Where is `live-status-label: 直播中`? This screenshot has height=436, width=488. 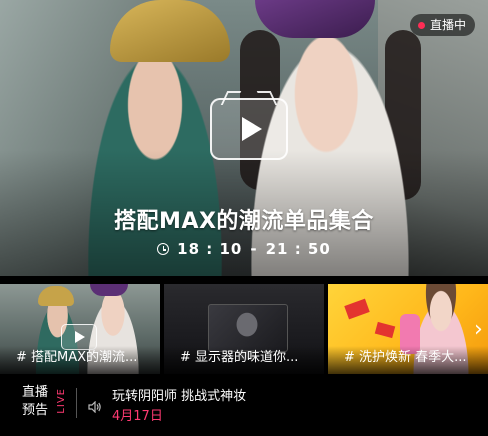 live-status-label: 直播中 is located at coordinates (448, 25).